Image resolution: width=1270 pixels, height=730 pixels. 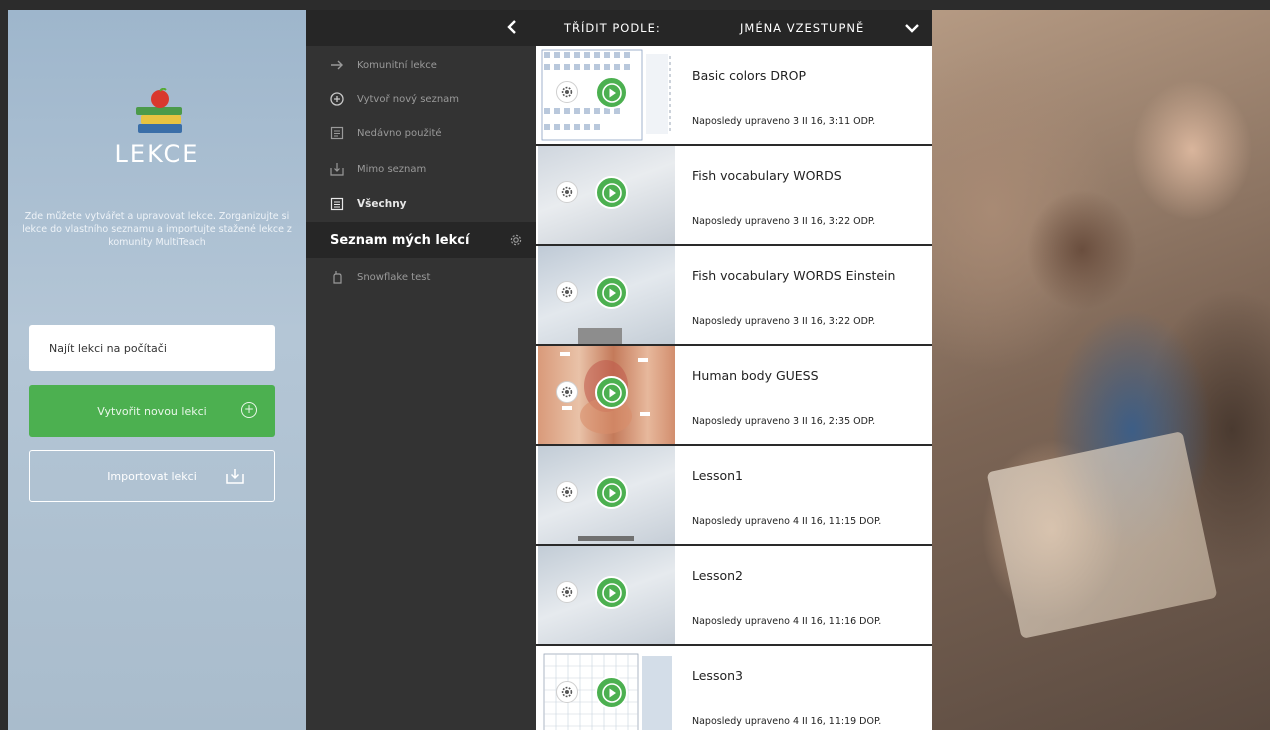 What do you see at coordinates (337, 99) in the screenshot?
I see `plus-circle-icon` at bounding box center [337, 99].